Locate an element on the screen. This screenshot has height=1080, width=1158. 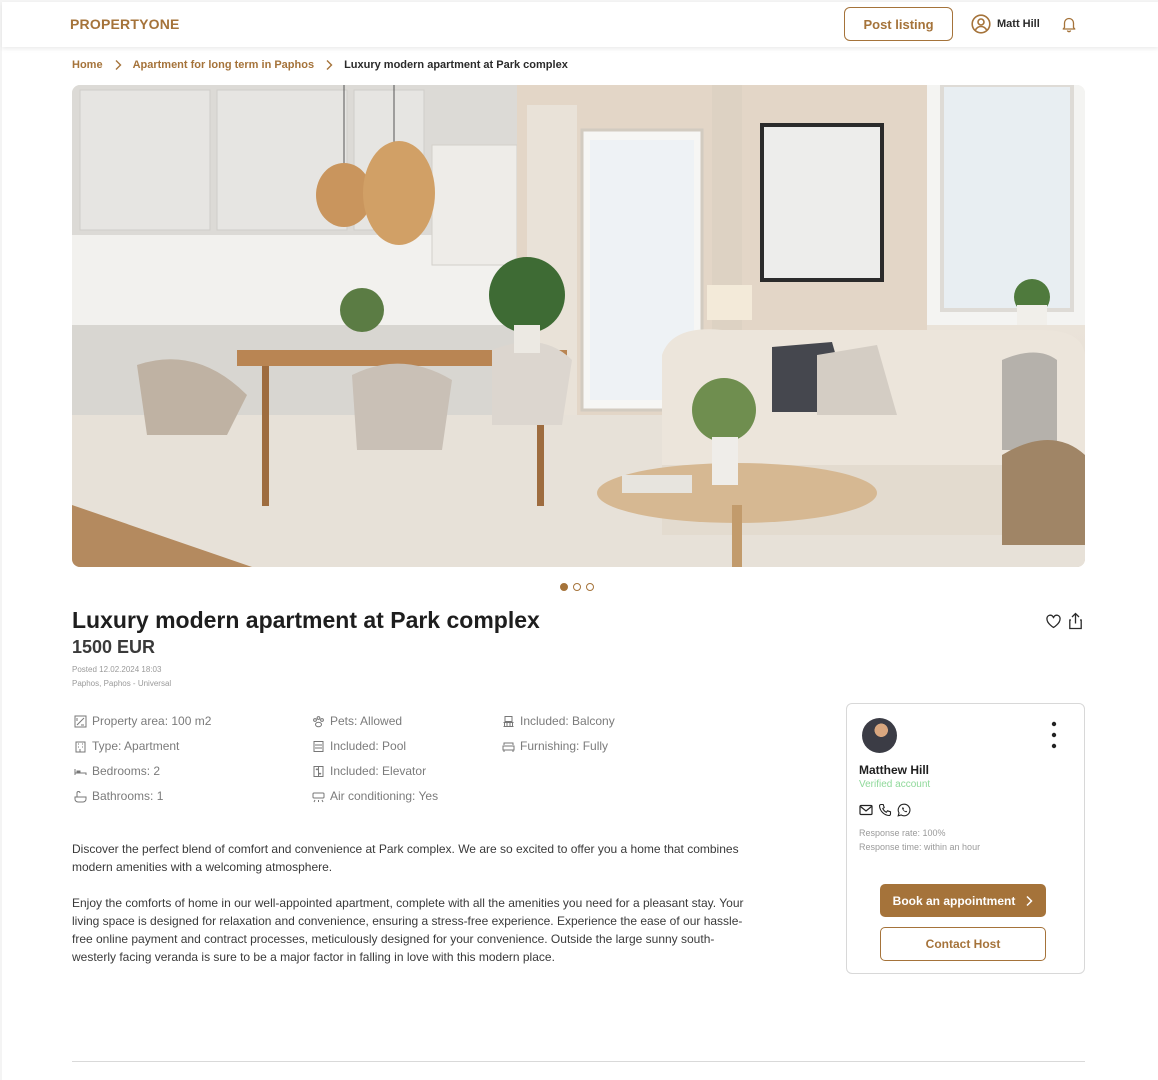
feature-pool: Included: Pool is located at coordinates (359, 746).